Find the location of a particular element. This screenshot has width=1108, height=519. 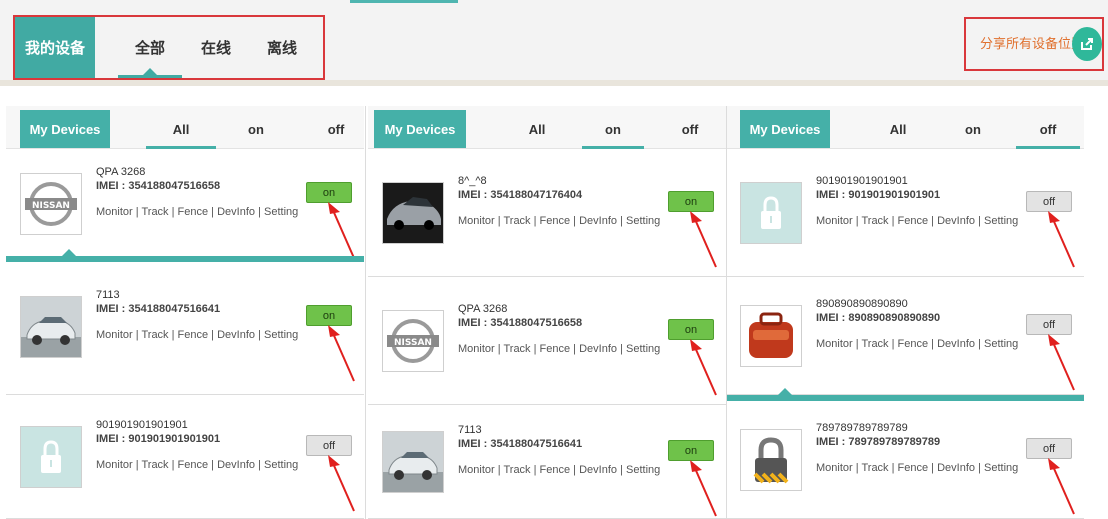

top-tab-offline: 离线 is located at coordinates (282, 47).